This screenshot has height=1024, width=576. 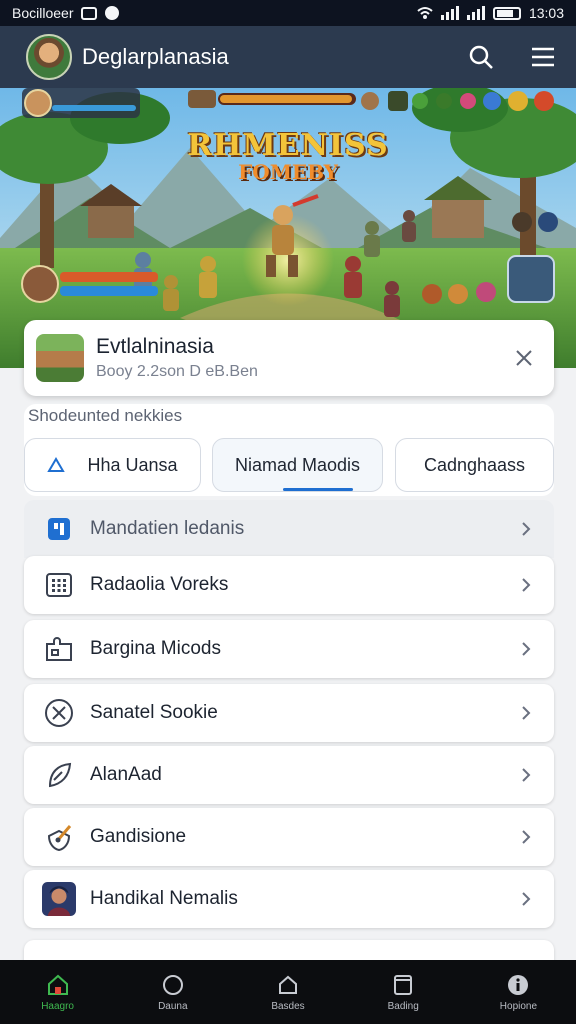 I want to click on list-header-row: Mandatien ledanis, so click(x=289, y=529).